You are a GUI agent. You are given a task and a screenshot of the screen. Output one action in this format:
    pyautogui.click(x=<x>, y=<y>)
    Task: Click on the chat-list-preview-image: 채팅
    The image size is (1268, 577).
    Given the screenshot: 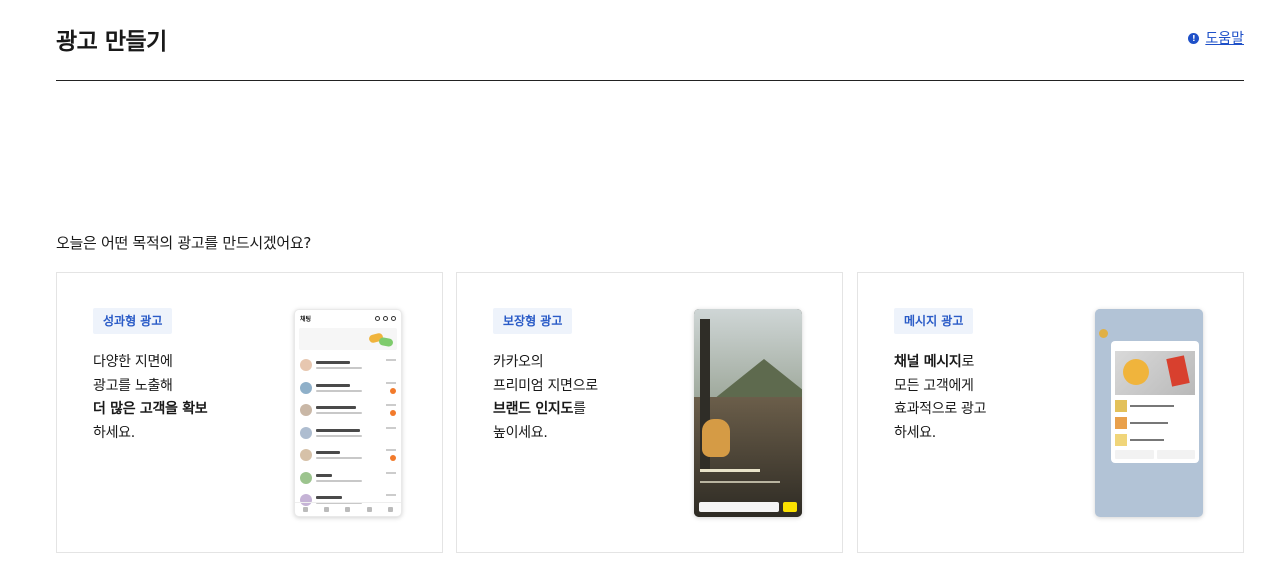 What is the action you would take?
    pyautogui.click(x=348, y=413)
    